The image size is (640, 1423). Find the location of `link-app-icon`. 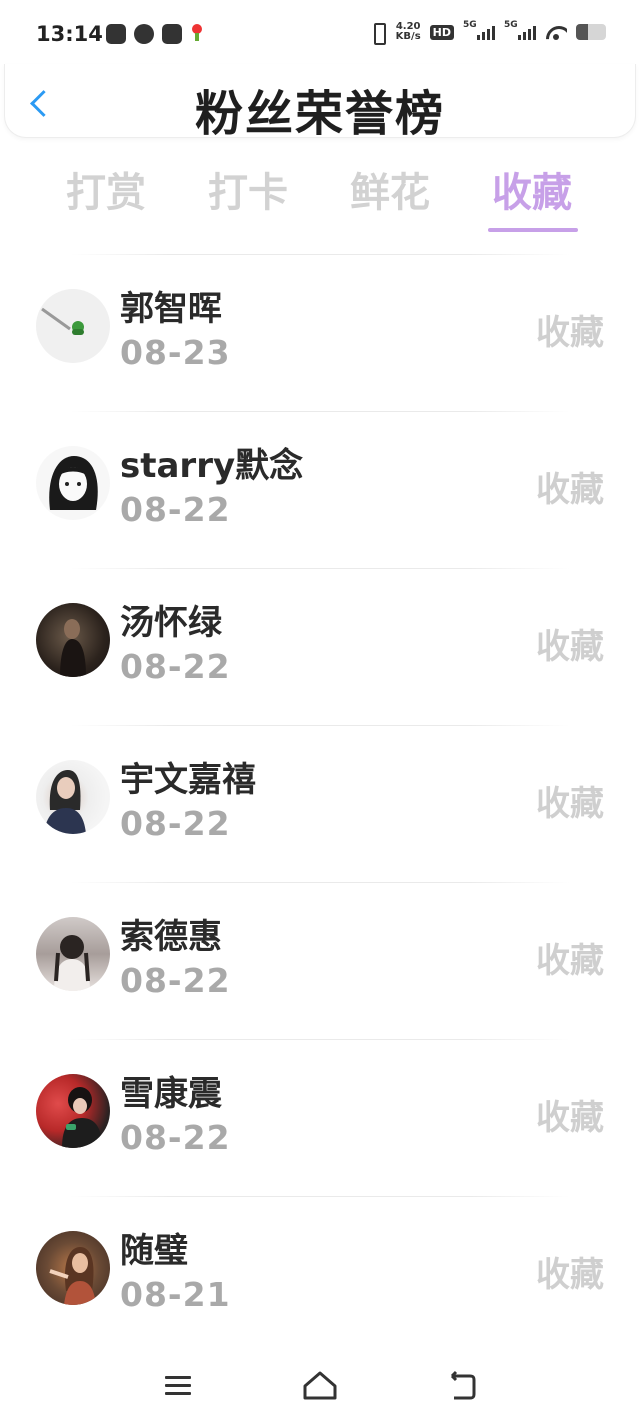

link-app-icon is located at coordinates (144, 34).